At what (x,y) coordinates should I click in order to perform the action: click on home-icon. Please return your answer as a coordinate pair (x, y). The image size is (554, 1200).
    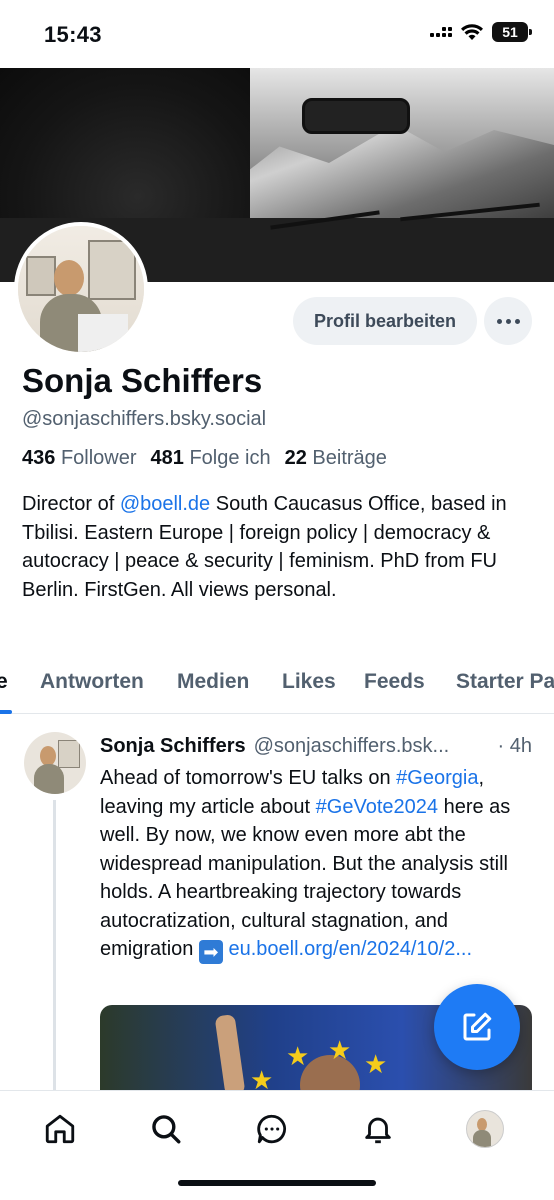
    Looking at the image, I should click on (60, 1129).